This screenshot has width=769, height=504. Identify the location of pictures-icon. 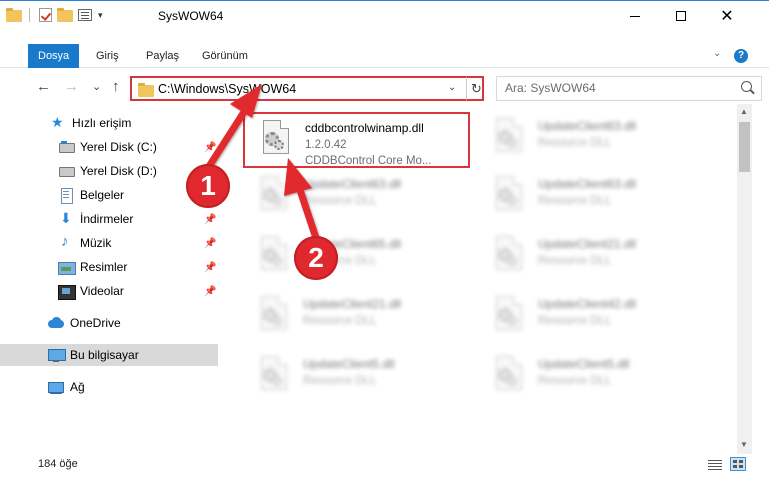
(67, 267).